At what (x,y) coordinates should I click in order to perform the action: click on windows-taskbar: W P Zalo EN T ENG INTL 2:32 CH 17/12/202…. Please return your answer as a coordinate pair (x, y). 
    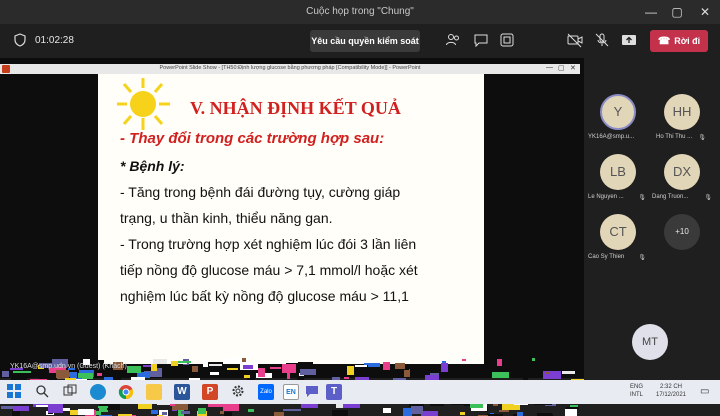
    Looking at the image, I should click on (360, 392).